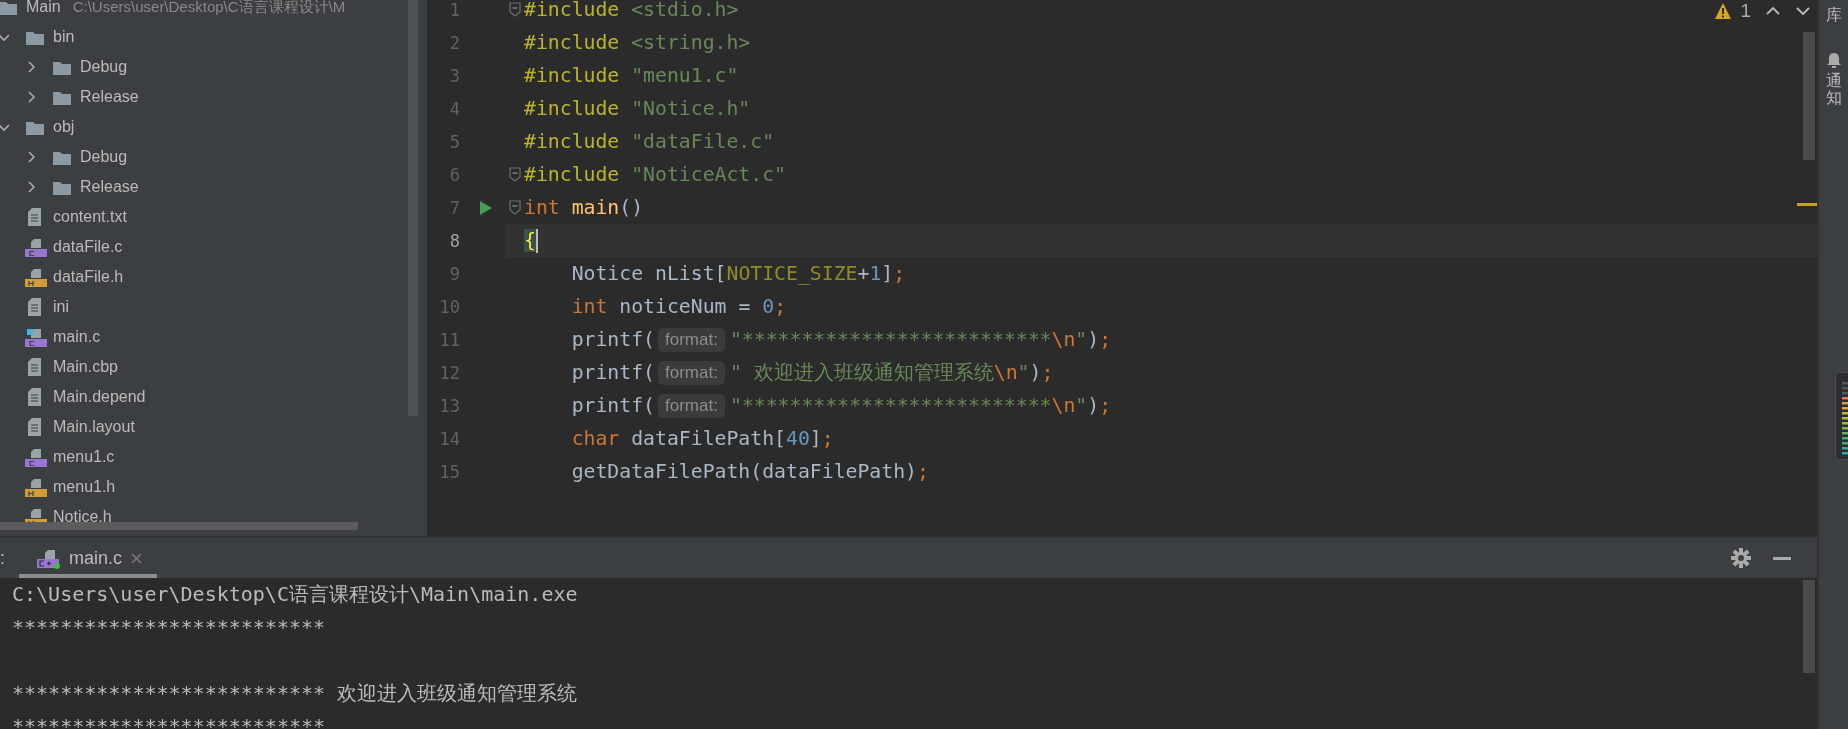  I want to click on close-icon, so click(137, 558).